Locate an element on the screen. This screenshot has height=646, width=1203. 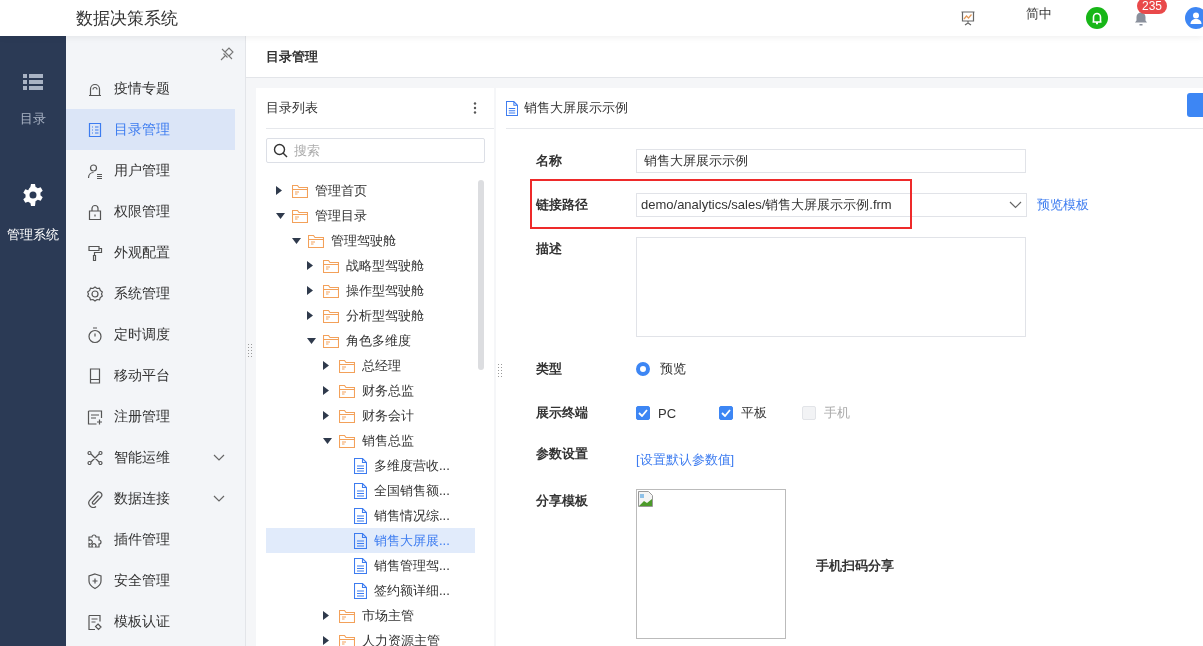
field-label: 类型 is located at coordinates (549, 369).